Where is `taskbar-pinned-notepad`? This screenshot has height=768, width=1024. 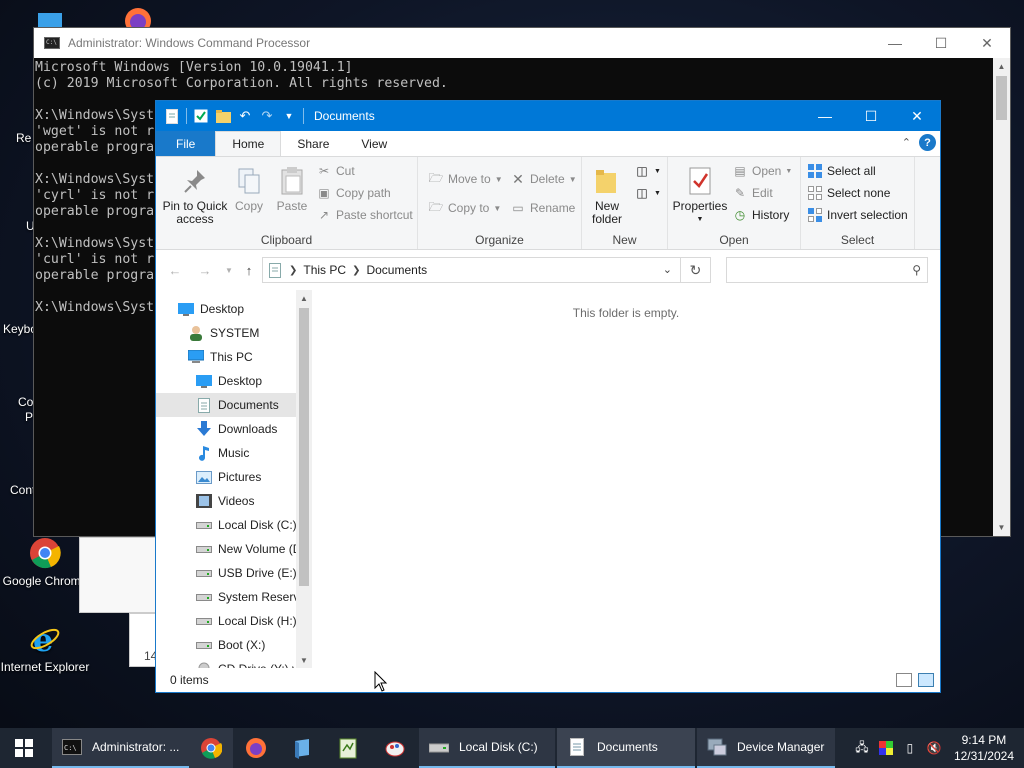
taskbar-pinned-notepad is located at coordinates (302, 748).